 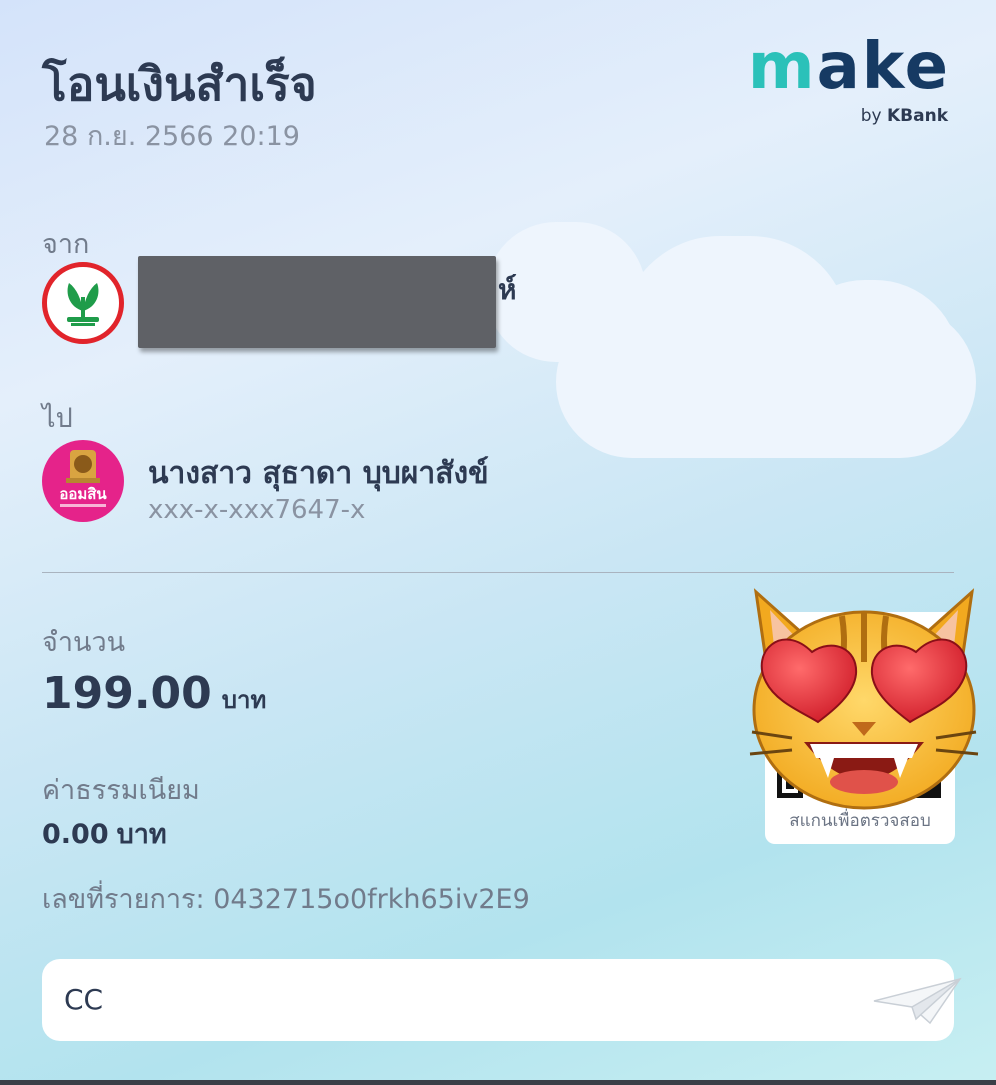 I want to click on transaction-reference: เลขที่รายการ: 0432715o0frkh65iv2E9, so click(x=286, y=899).